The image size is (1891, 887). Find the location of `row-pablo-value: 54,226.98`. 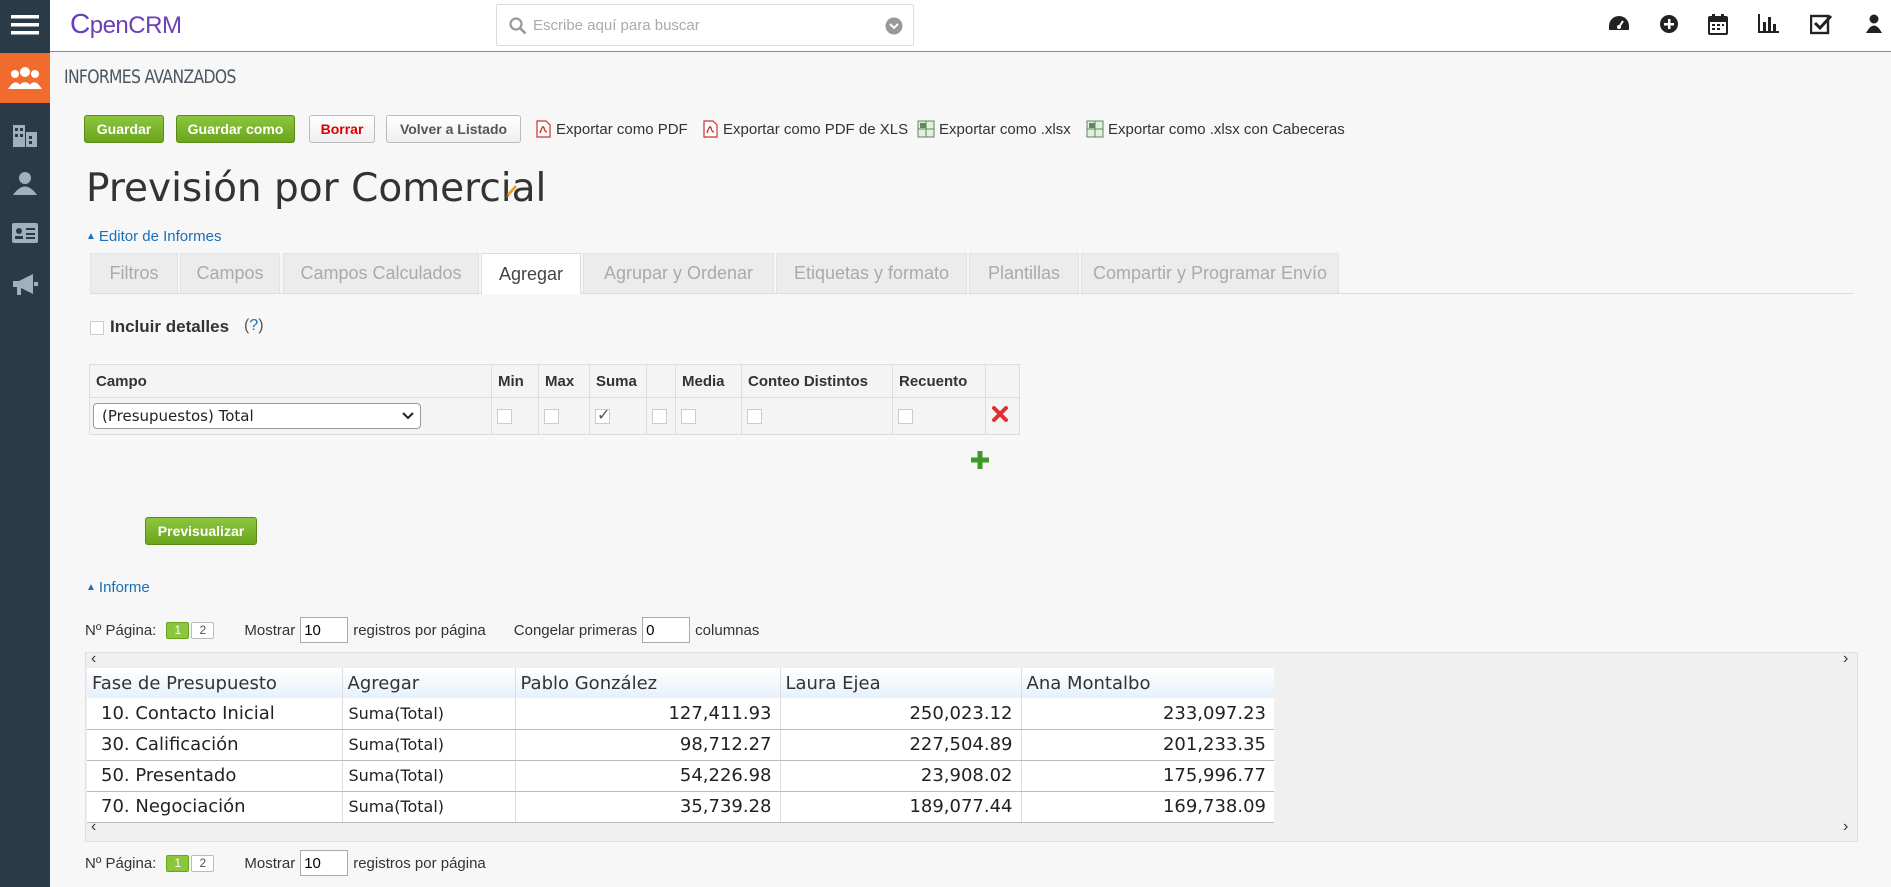

row-pablo-value: 54,226.98 is located at coordinates (647, 776).